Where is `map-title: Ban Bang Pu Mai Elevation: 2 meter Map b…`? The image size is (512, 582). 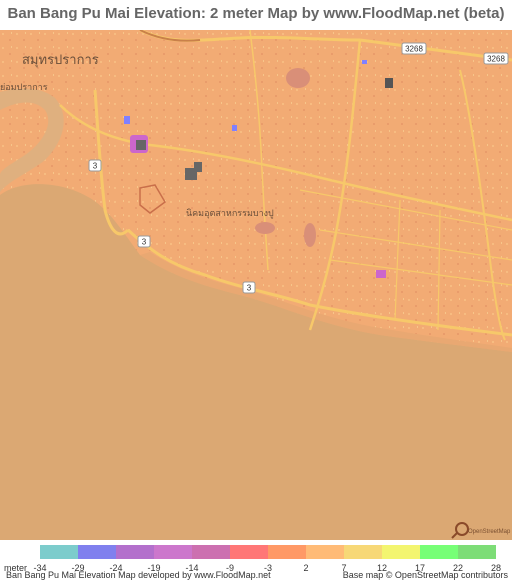
map-title: Ban Bang Pu Mai Elevation: 2 meter Map b… is located at coordinates (256, 13).